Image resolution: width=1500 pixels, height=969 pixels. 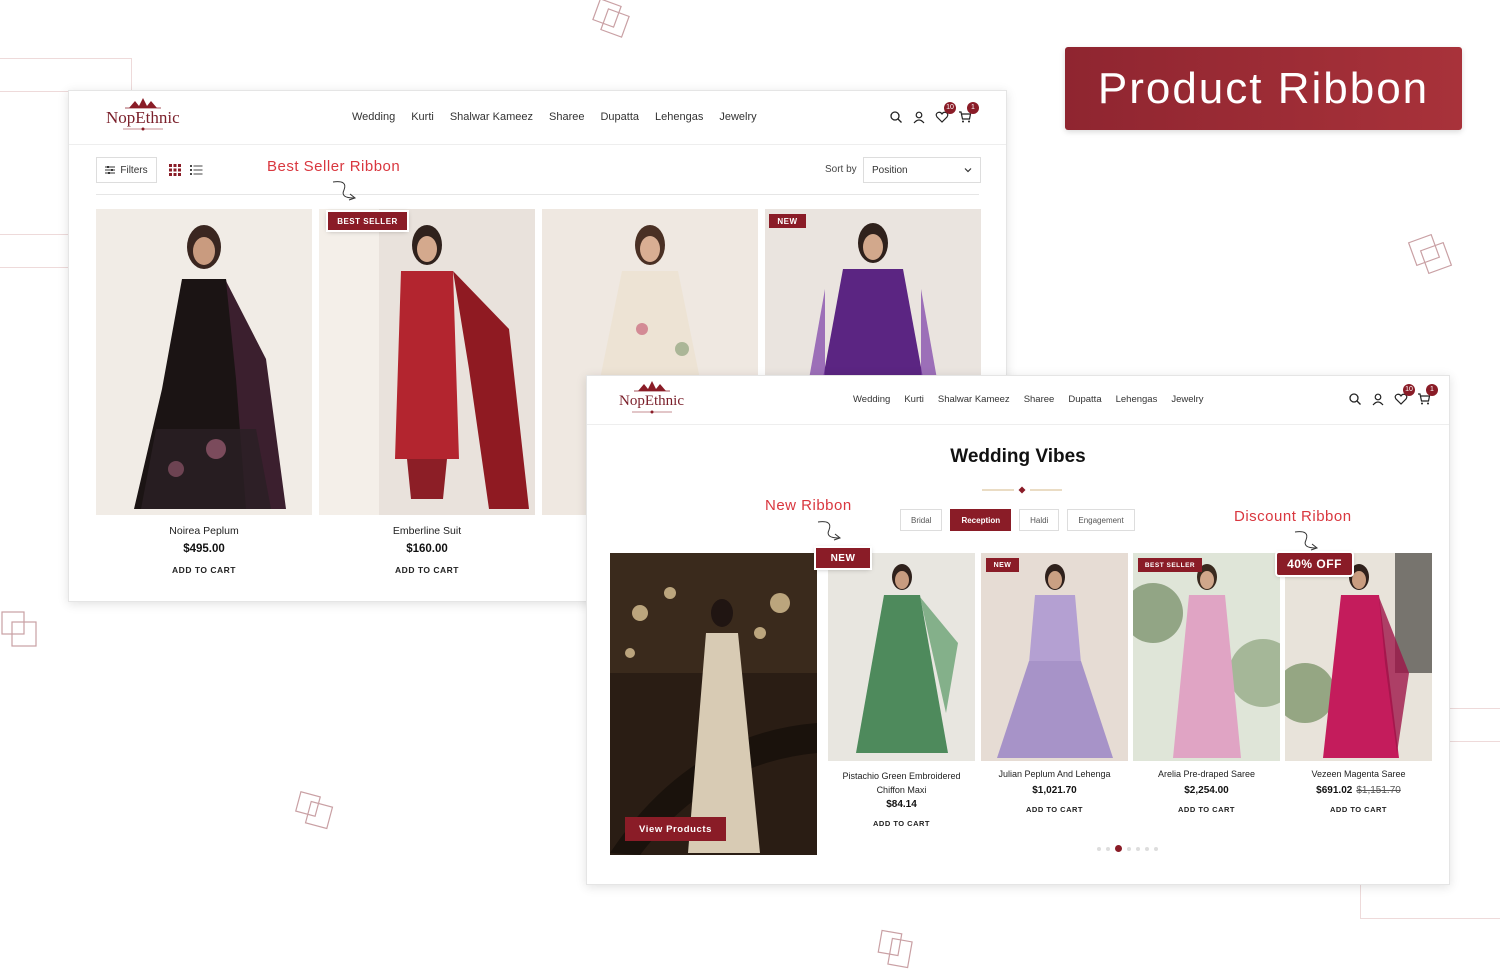 I want to click on cart-count-badge: 1, so click(x=1432, y=390).